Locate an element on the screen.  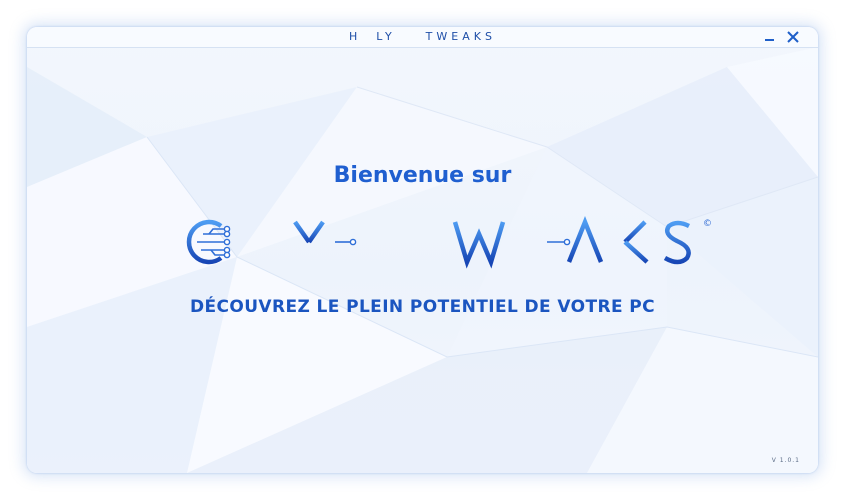
holy-tweaks-logo: © is located at coordinates (426, 242).